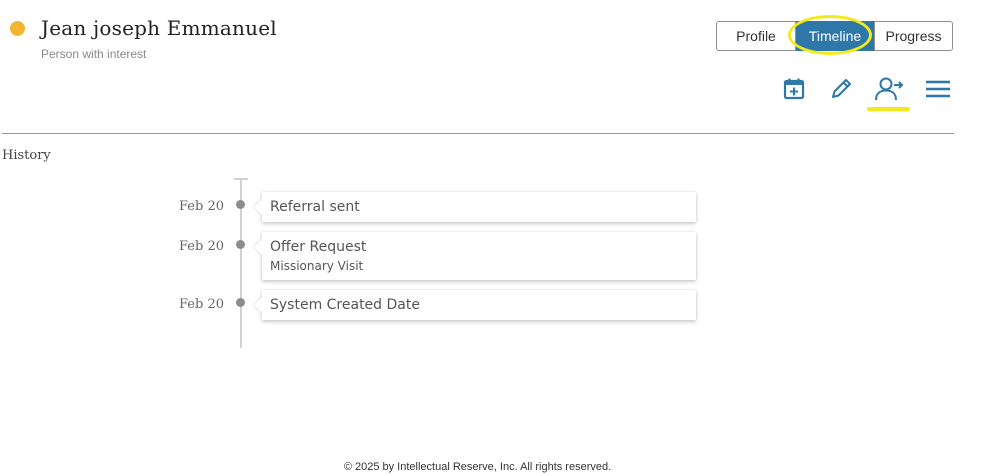 Image resolution: width=987 pixels, height=476 pixels. What do you see at coordinates (938, 89) in the screenshot?
I see `hamburger-menu-icon` at bounding box center [938, 89].